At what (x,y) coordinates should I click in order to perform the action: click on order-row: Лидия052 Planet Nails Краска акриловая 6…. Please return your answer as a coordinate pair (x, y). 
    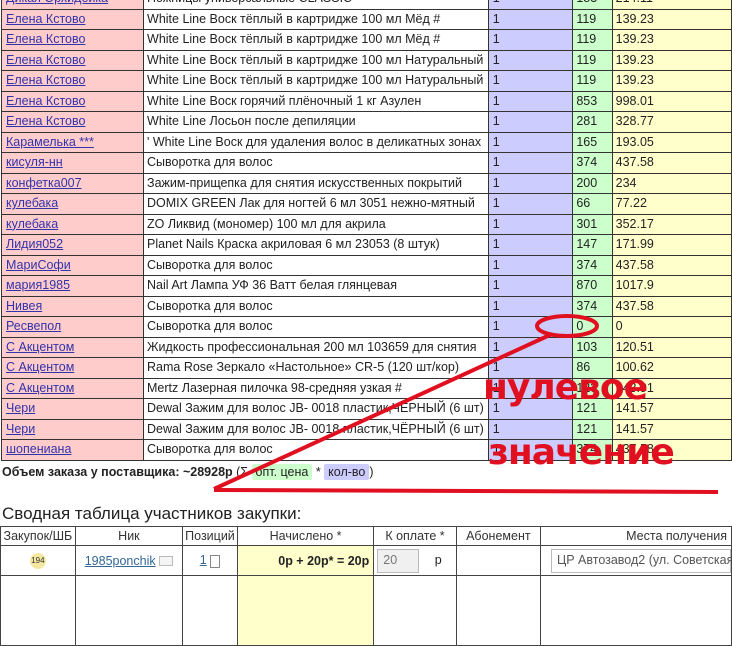
    Looking at the image, I should click on (366, 245).